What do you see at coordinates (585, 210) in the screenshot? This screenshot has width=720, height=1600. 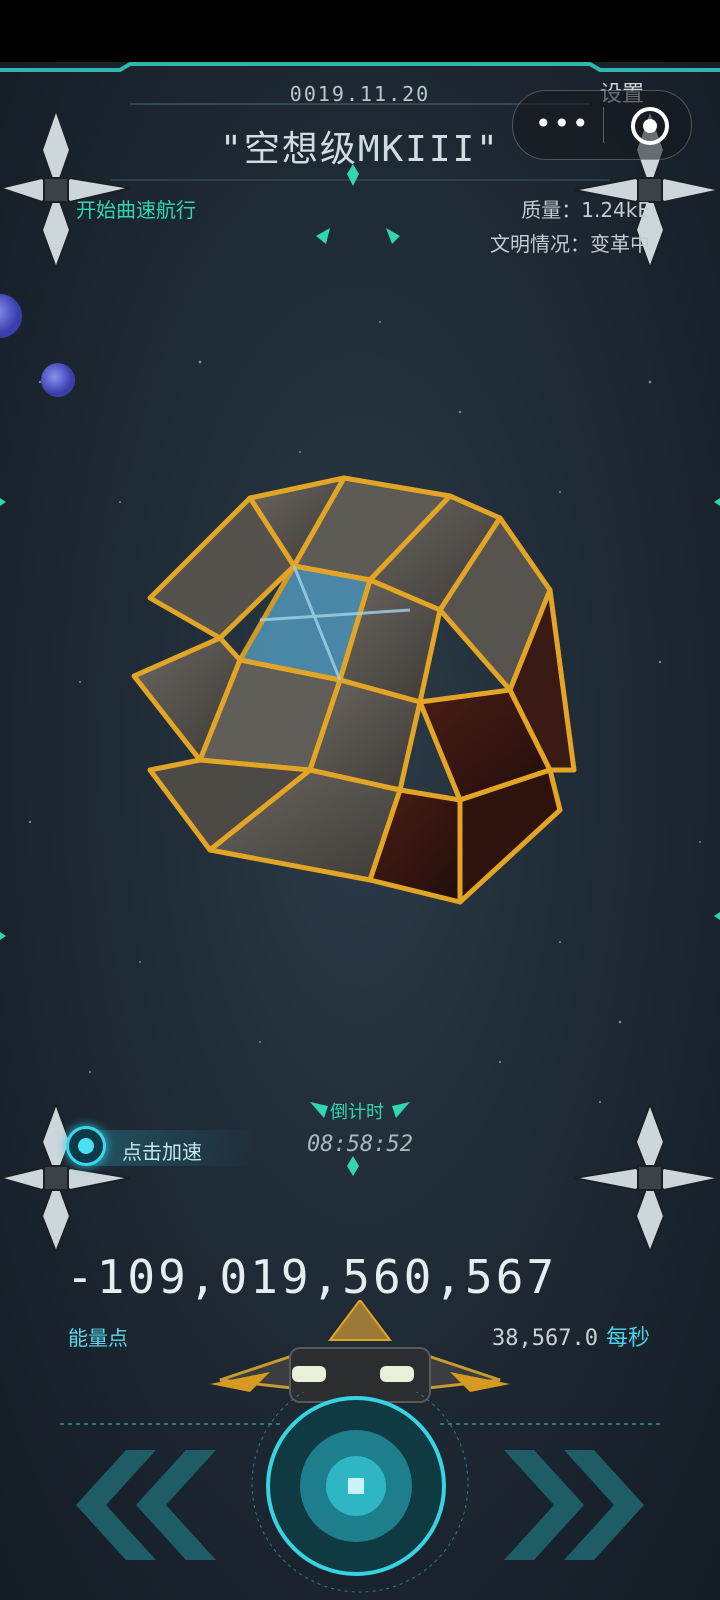 I see `mass-readout: 质量：1.24kE` at bounding box center [585, 210].